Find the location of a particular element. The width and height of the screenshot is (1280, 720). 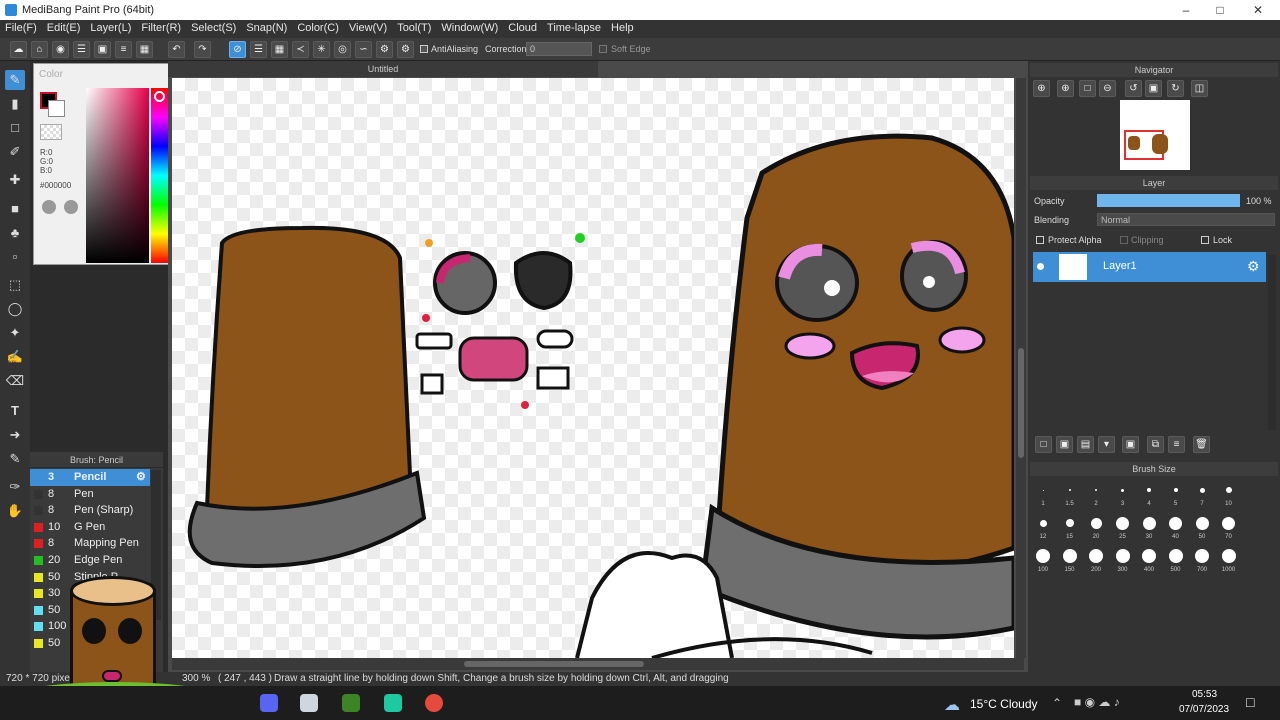

select-pen-icon: ✍ is located at coordinates (15, 357).